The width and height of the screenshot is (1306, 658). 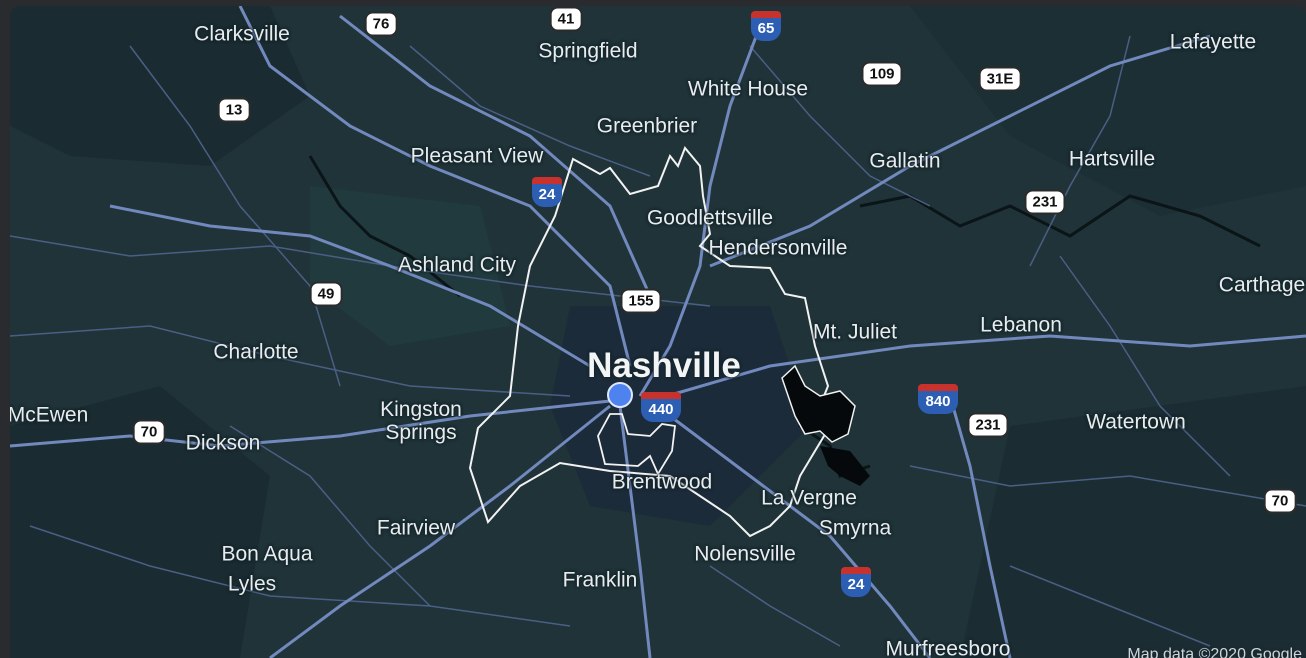 What do you see at coordinates (647, 125) in the screenshot?
I see `city-label-greenbrier: Greenbrier` at bounding box center [647, 125].